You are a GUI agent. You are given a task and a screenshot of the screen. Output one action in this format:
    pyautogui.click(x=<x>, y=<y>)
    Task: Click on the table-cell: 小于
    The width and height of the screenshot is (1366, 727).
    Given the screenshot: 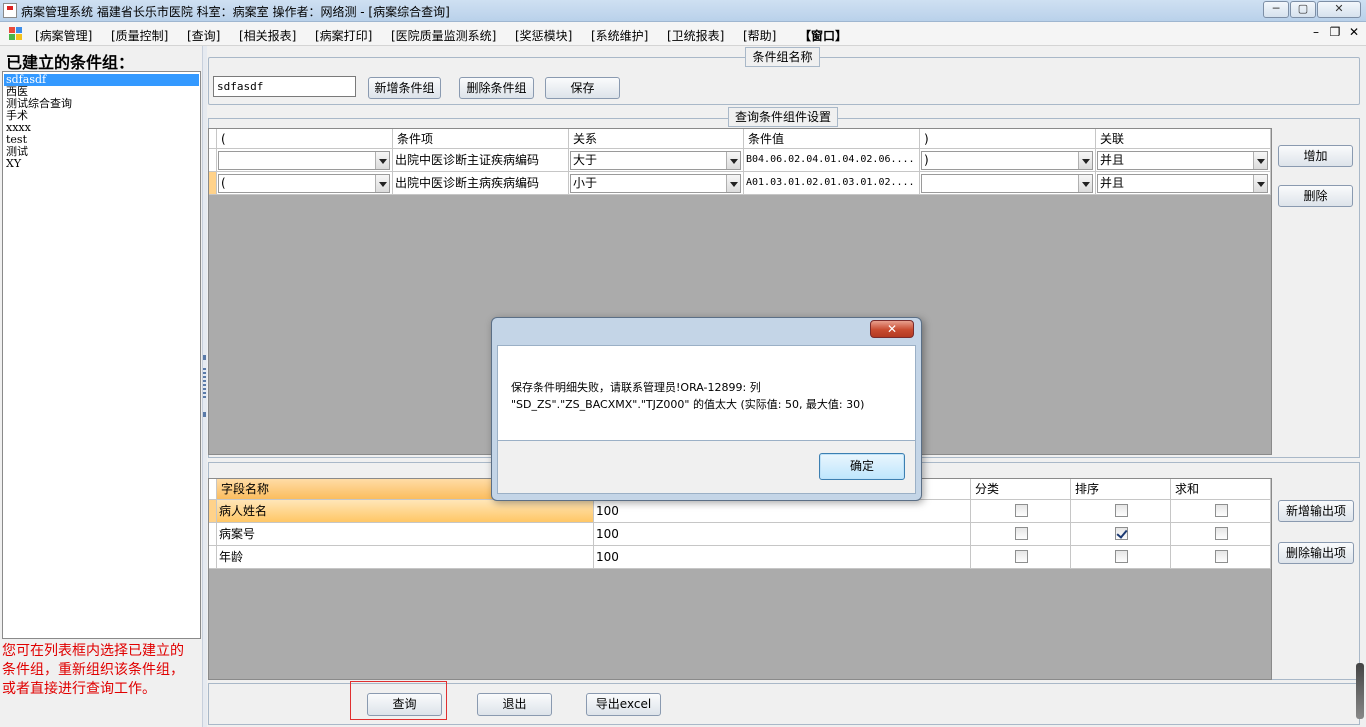 What is the action you would take?
    pyautogui.click(x=656, y=183)
    